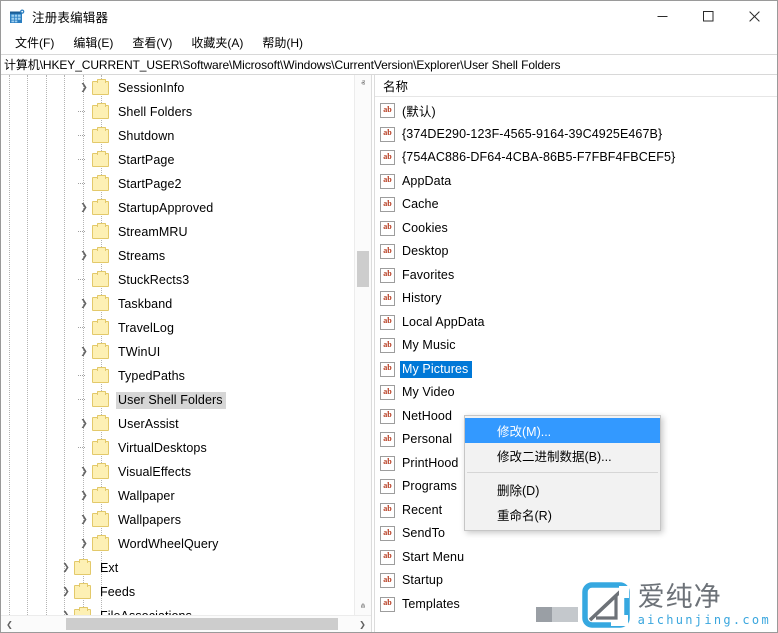 The height and width of the screenshot is (633, 778). What do you see at coordinates (177, 280) in the screenshot?
I see `tree-item-stuckrects3: StuckRects3` at bounding box center [177, 280].